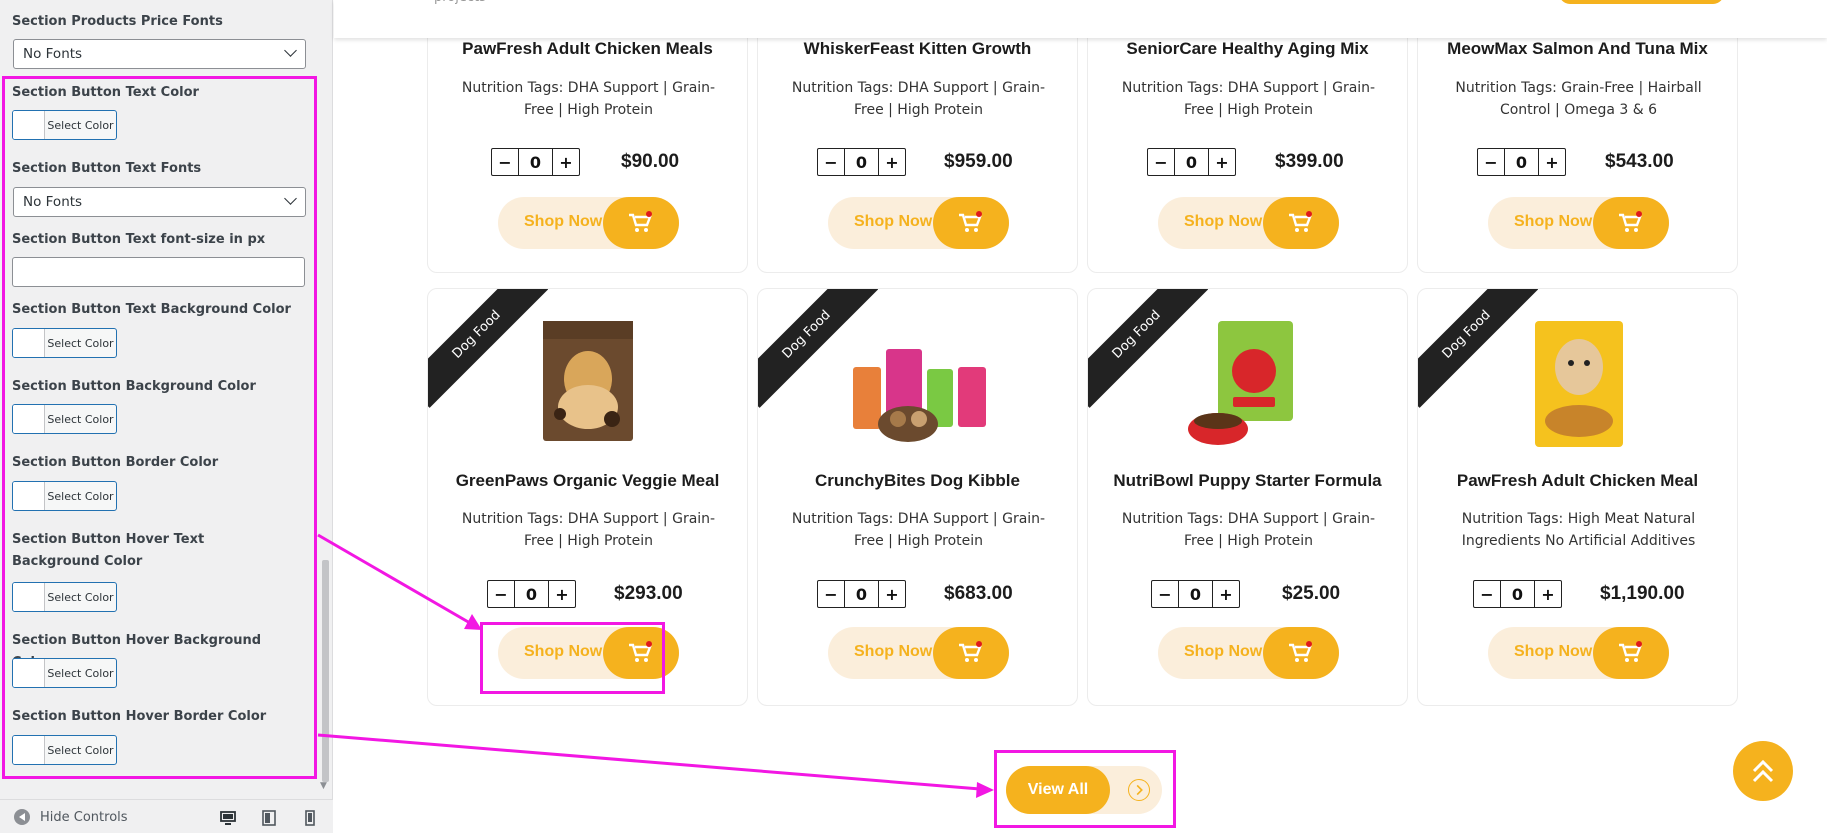 This screenshot has width=1827, height=833. What do you see at coordinates (228, 818) in the screenshot?
I see `desktop-preview-icon` at bounding box center [228, 818].